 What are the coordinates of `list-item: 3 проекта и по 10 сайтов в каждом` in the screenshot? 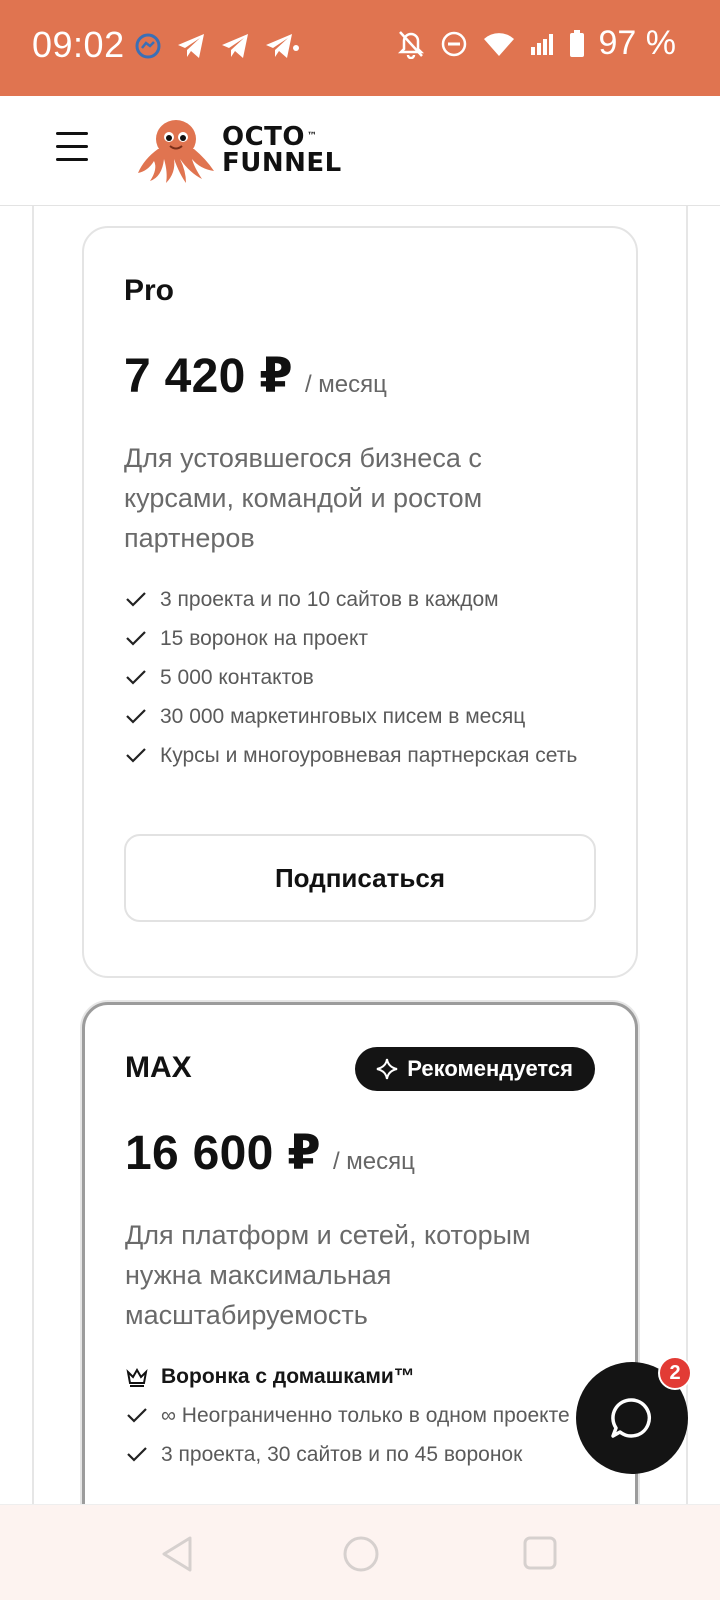 It's located at (359, 599).